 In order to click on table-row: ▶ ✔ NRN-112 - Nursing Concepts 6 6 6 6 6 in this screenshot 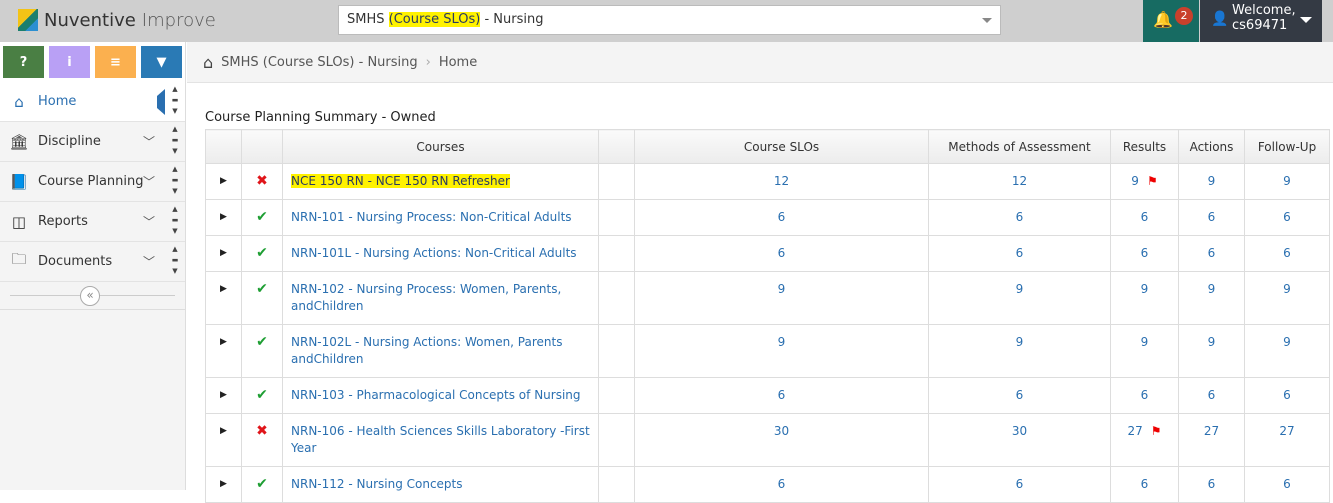, I will do `click(767, 484)`.